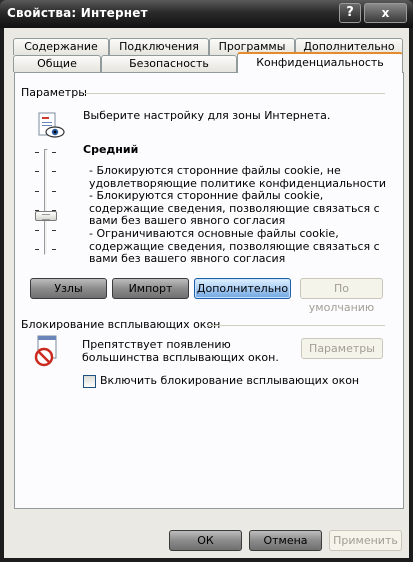 This screenshot has width=413, height=562. What do you see at coordinates (121, 324) in the screenshot?
I see `popup-group-label: Блокирование всплывающих окон` at bounding box center [121, 324].